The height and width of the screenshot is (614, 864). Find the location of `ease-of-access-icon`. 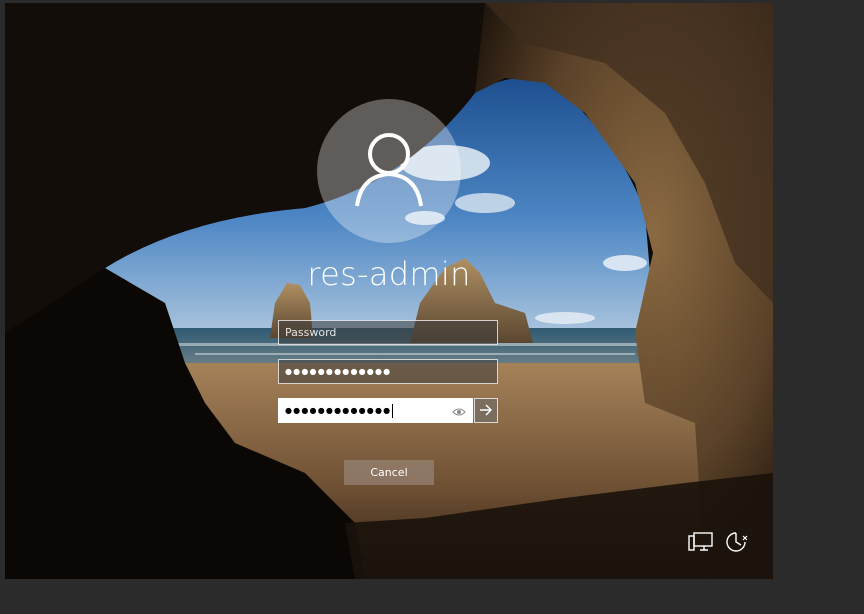

ease-of-access-icon is located at coordinates (737, 544).